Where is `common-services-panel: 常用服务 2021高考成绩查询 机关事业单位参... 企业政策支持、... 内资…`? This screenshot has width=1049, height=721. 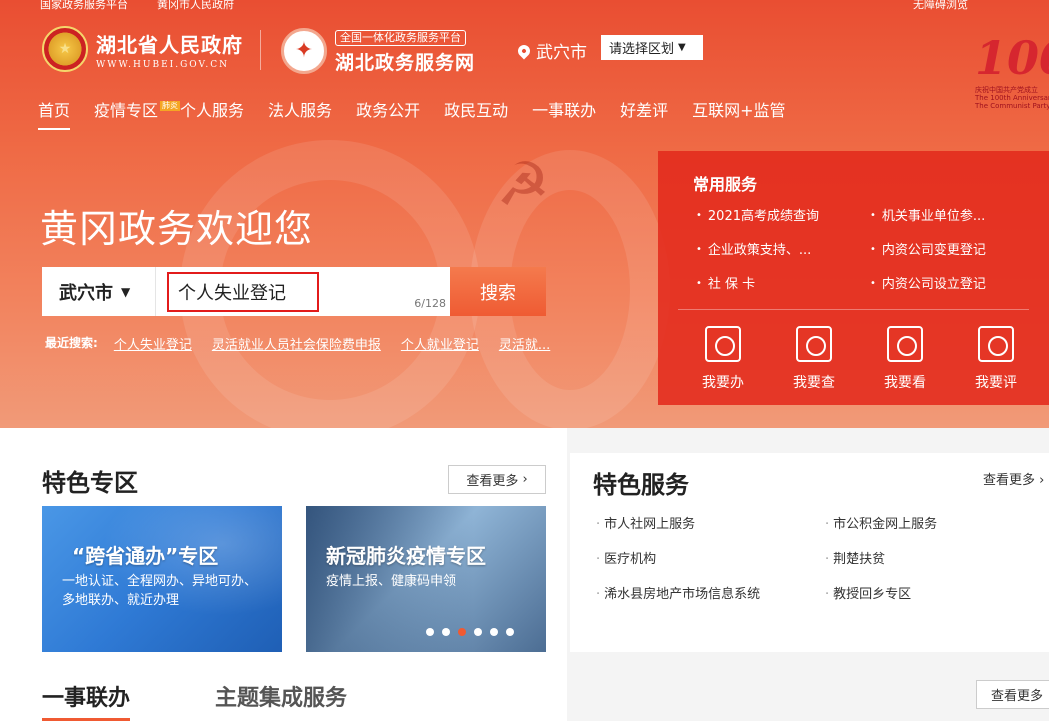 common-services-panel: 常用服务 2021高考成绩查询 机关事业单位参... 企业政策支持、... 内资… is located at coordinates (853, 278).